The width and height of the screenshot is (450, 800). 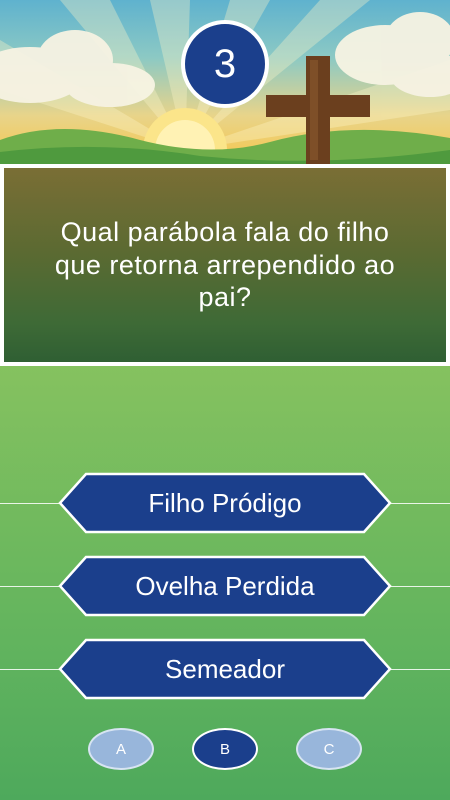 I want to click on choice-b-button: B, so click(x=225, y=749).